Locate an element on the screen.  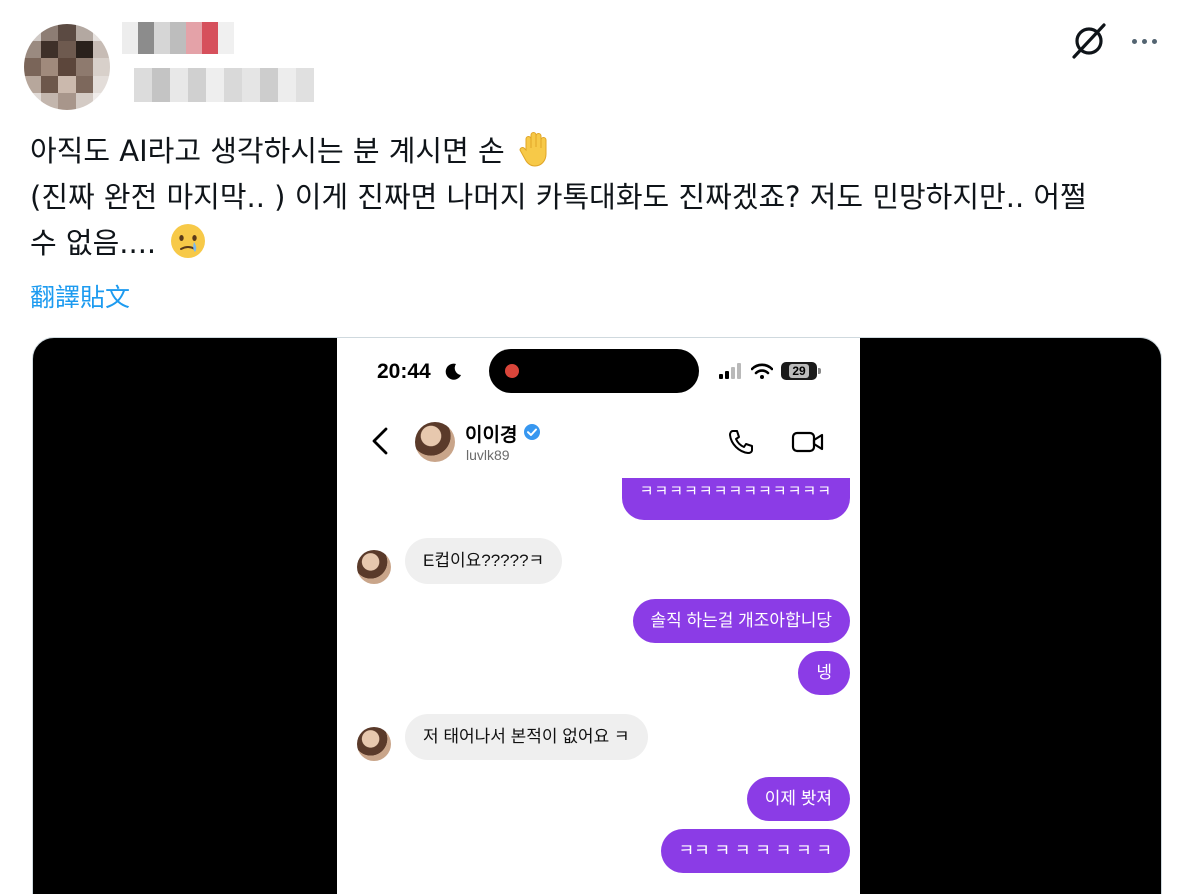
message-bubble-out: 솔직 하는걸 개조아합니당 is located at coordinates (741, 621).